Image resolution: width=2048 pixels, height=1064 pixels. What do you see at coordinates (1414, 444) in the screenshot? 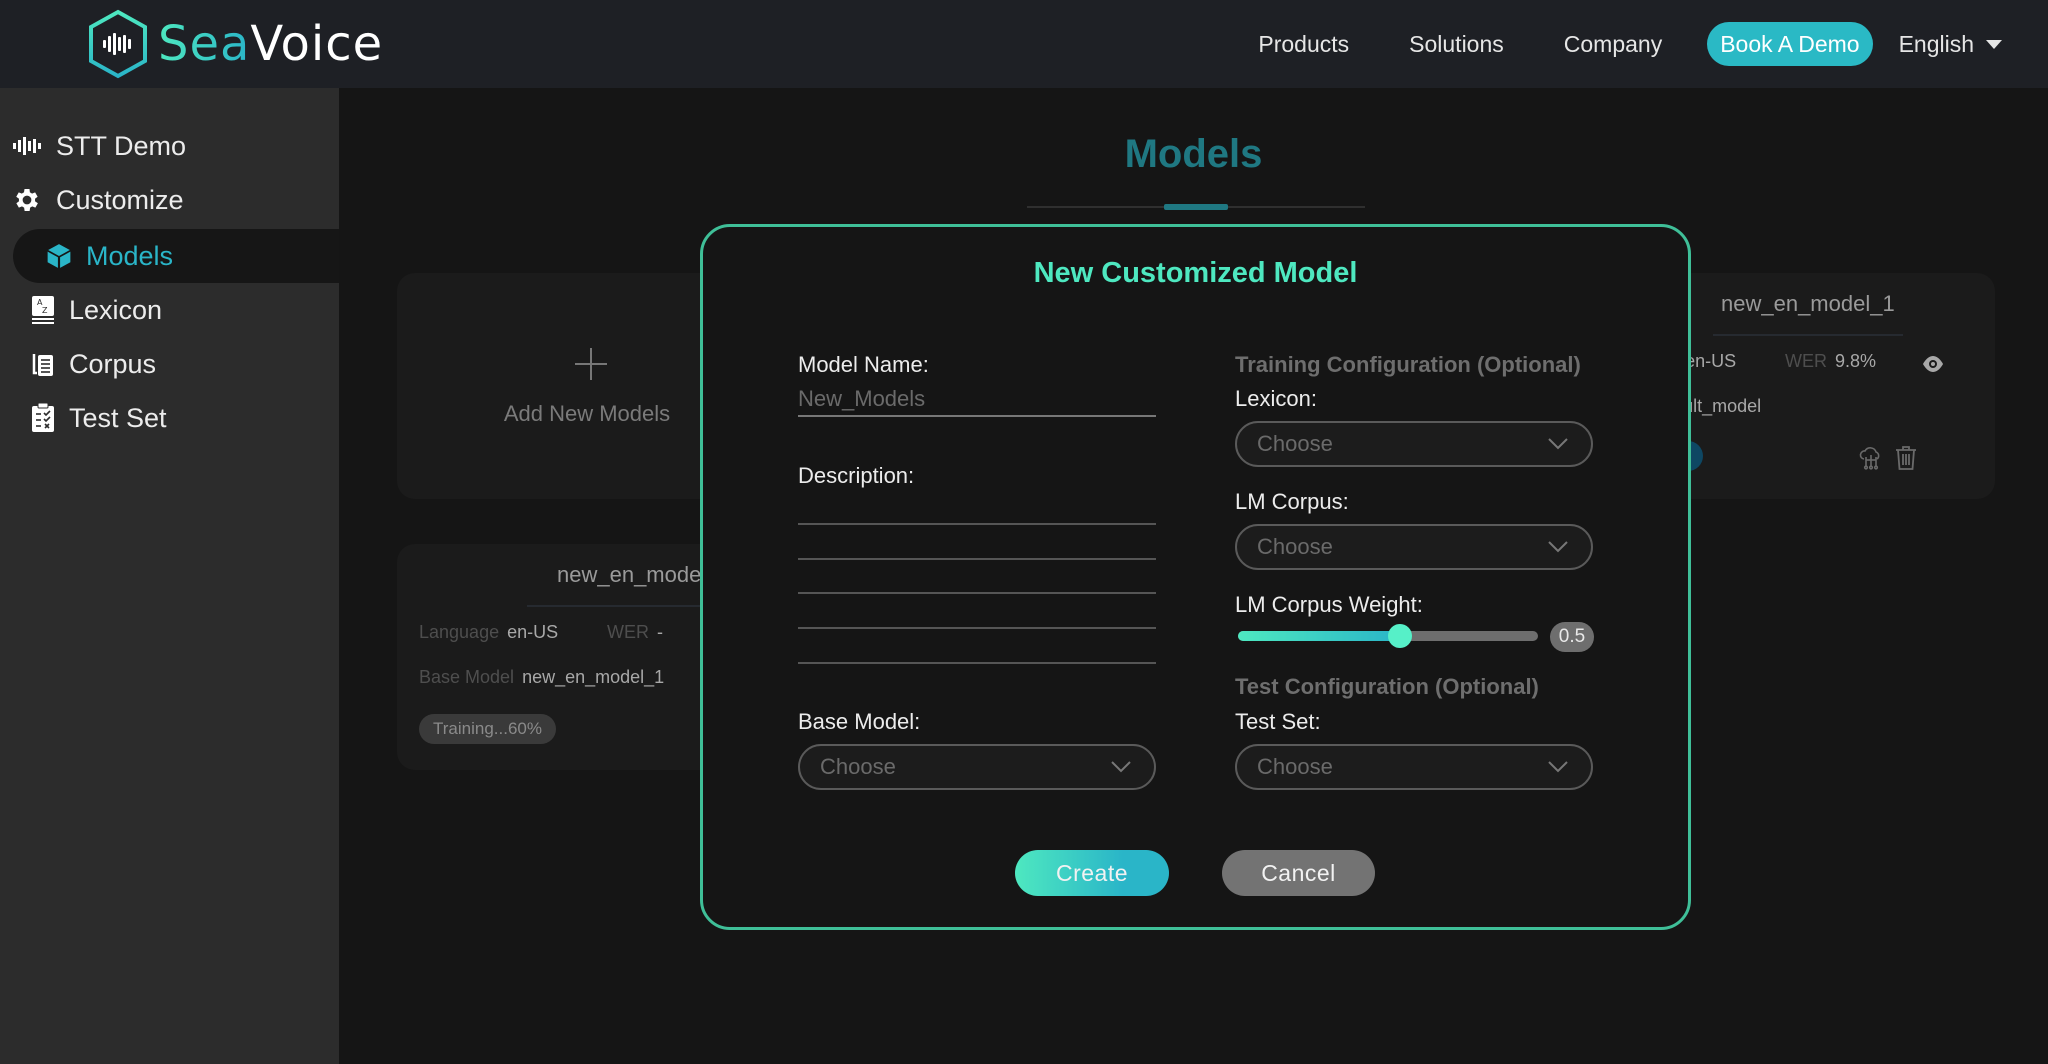
I see `lexicon-select: Choose` at bounding box center [1414, 444].